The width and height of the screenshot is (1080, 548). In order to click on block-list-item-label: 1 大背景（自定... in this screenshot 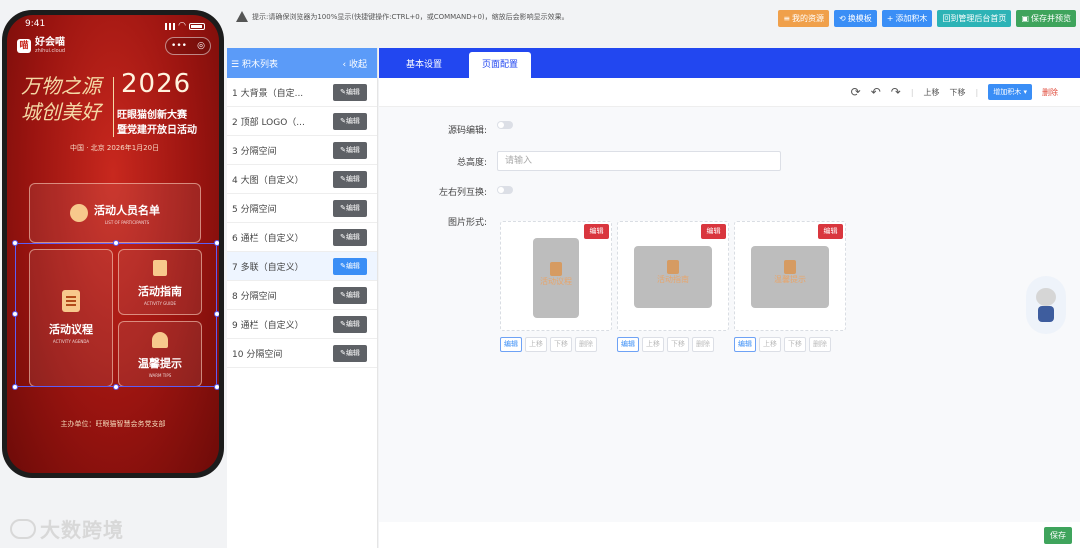, I will do `click(268, 93)`.